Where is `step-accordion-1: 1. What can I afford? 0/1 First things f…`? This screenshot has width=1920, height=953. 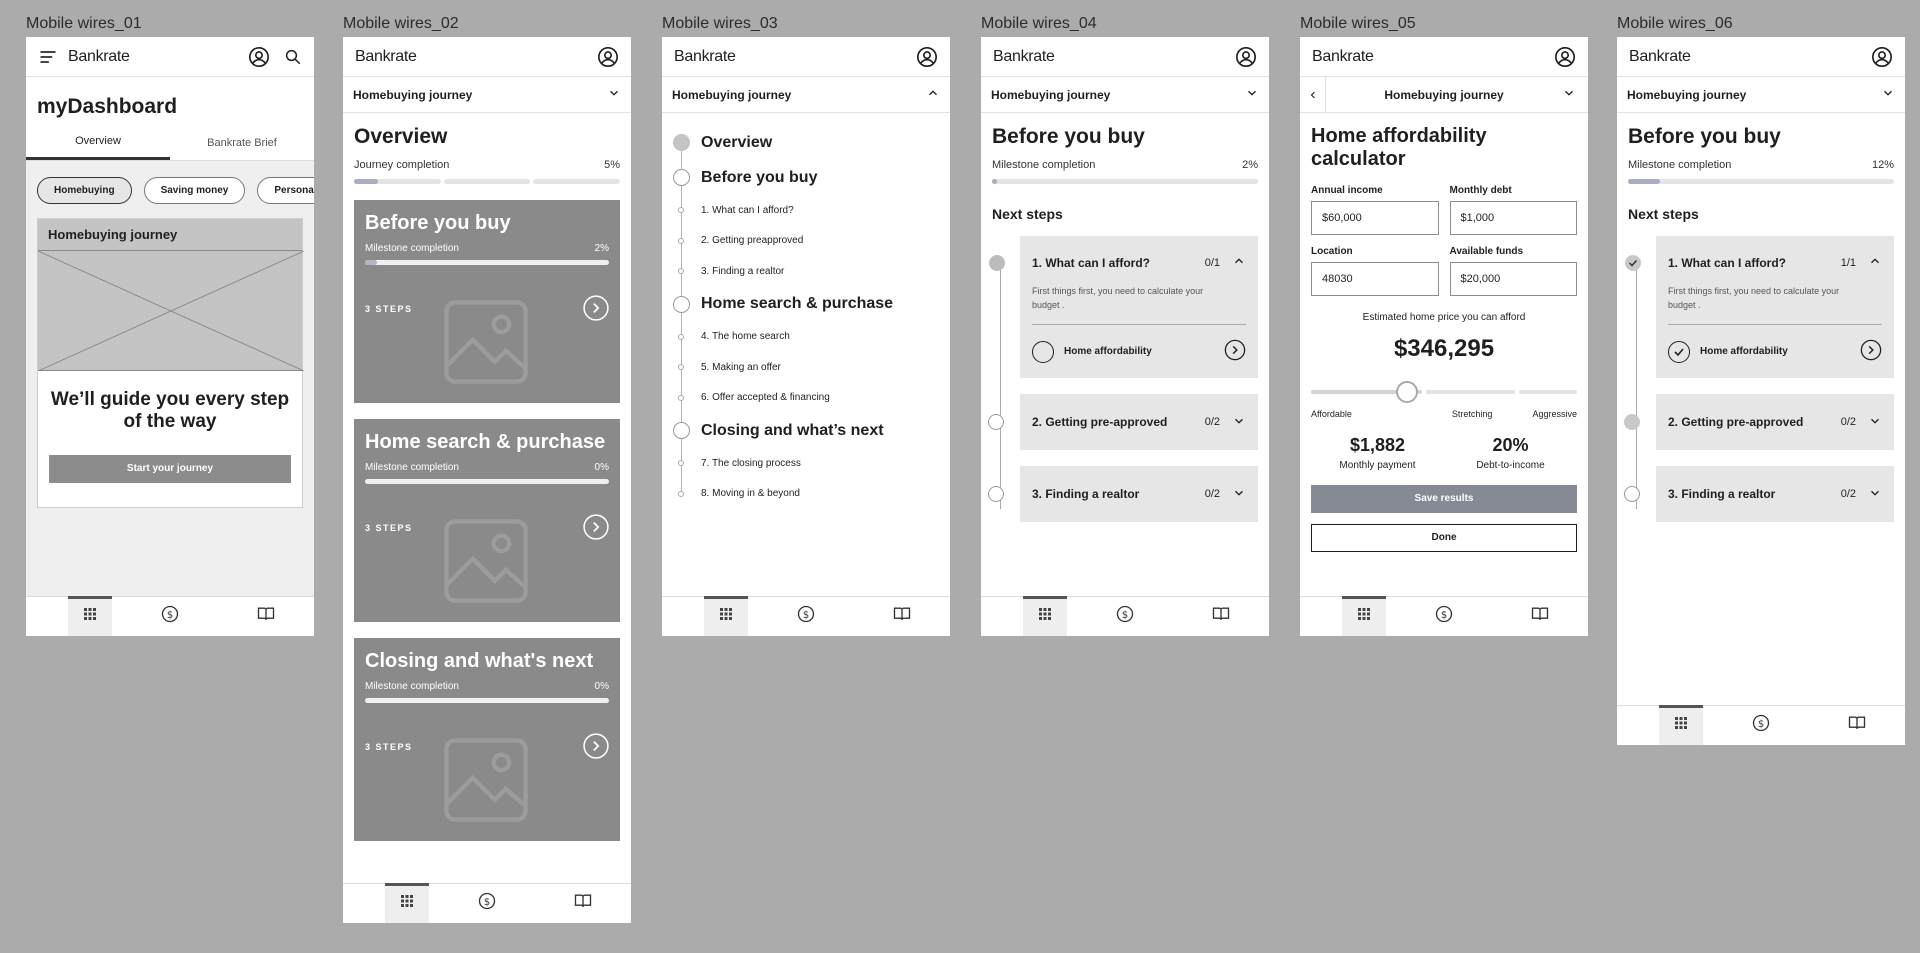
step-accordion-1: 1. What can I afford? 0/1 First things f… is located at coordinates (1123, 307).